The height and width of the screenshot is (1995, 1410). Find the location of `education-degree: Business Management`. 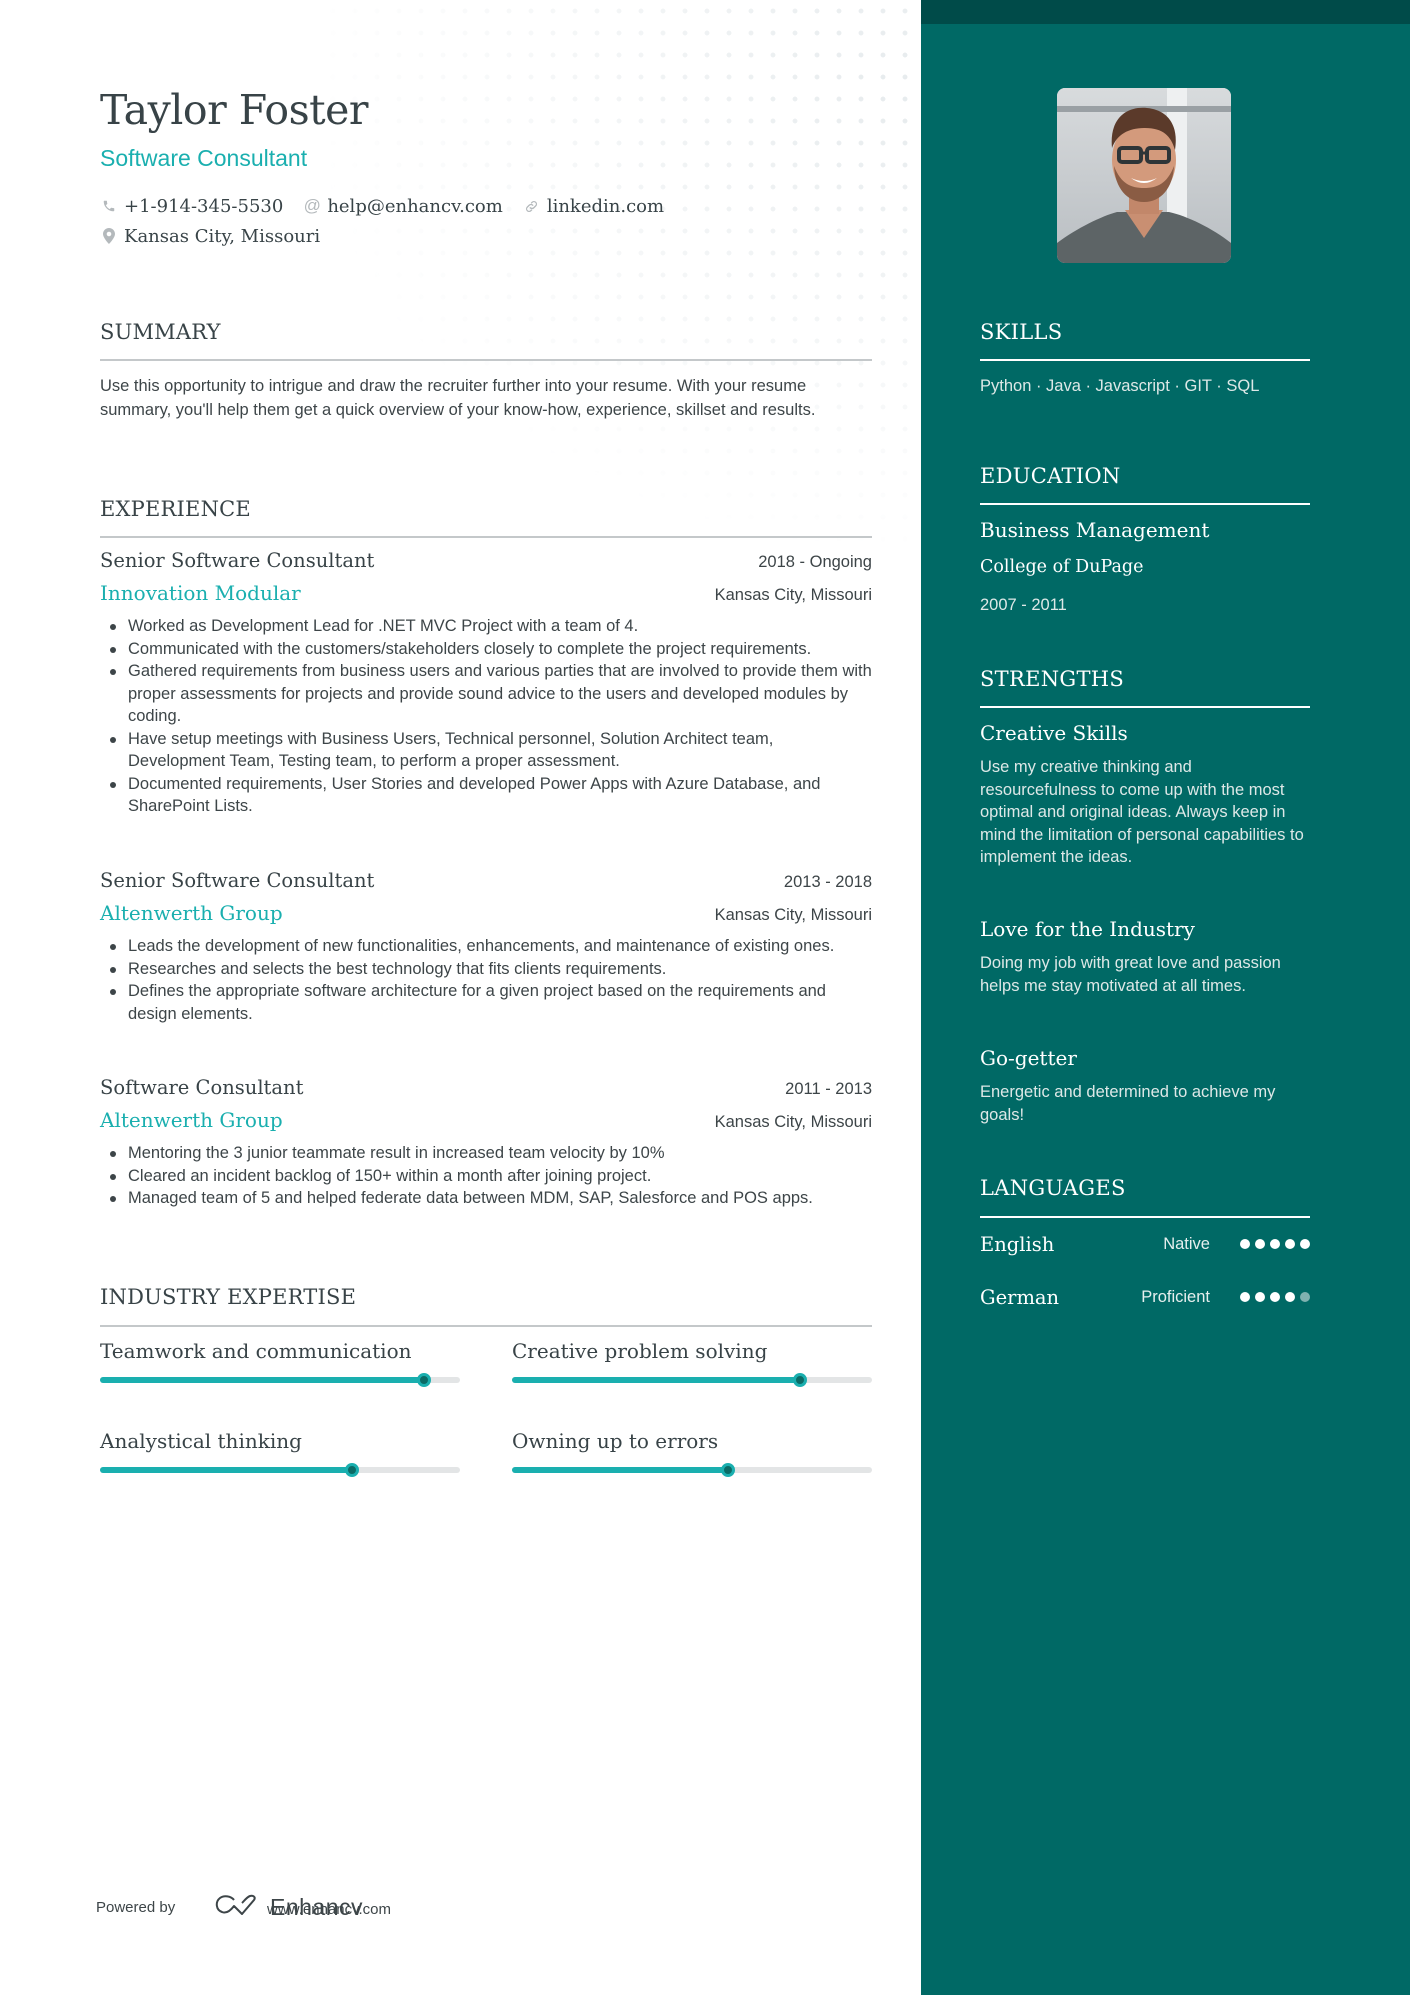

education-degree: Business Management is located at coordinates (1095, 530).